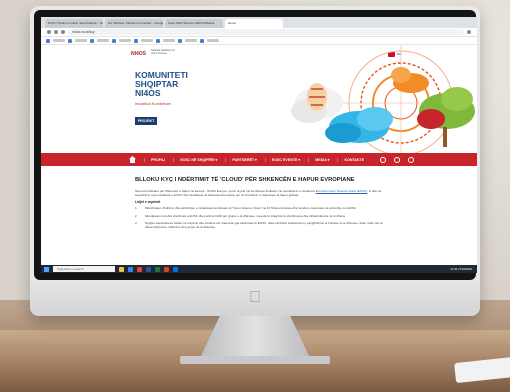 This screenshot has width=510, height=392. I want to click on address-bar: ni4os.eu/al/sq/, so click(266, 32).